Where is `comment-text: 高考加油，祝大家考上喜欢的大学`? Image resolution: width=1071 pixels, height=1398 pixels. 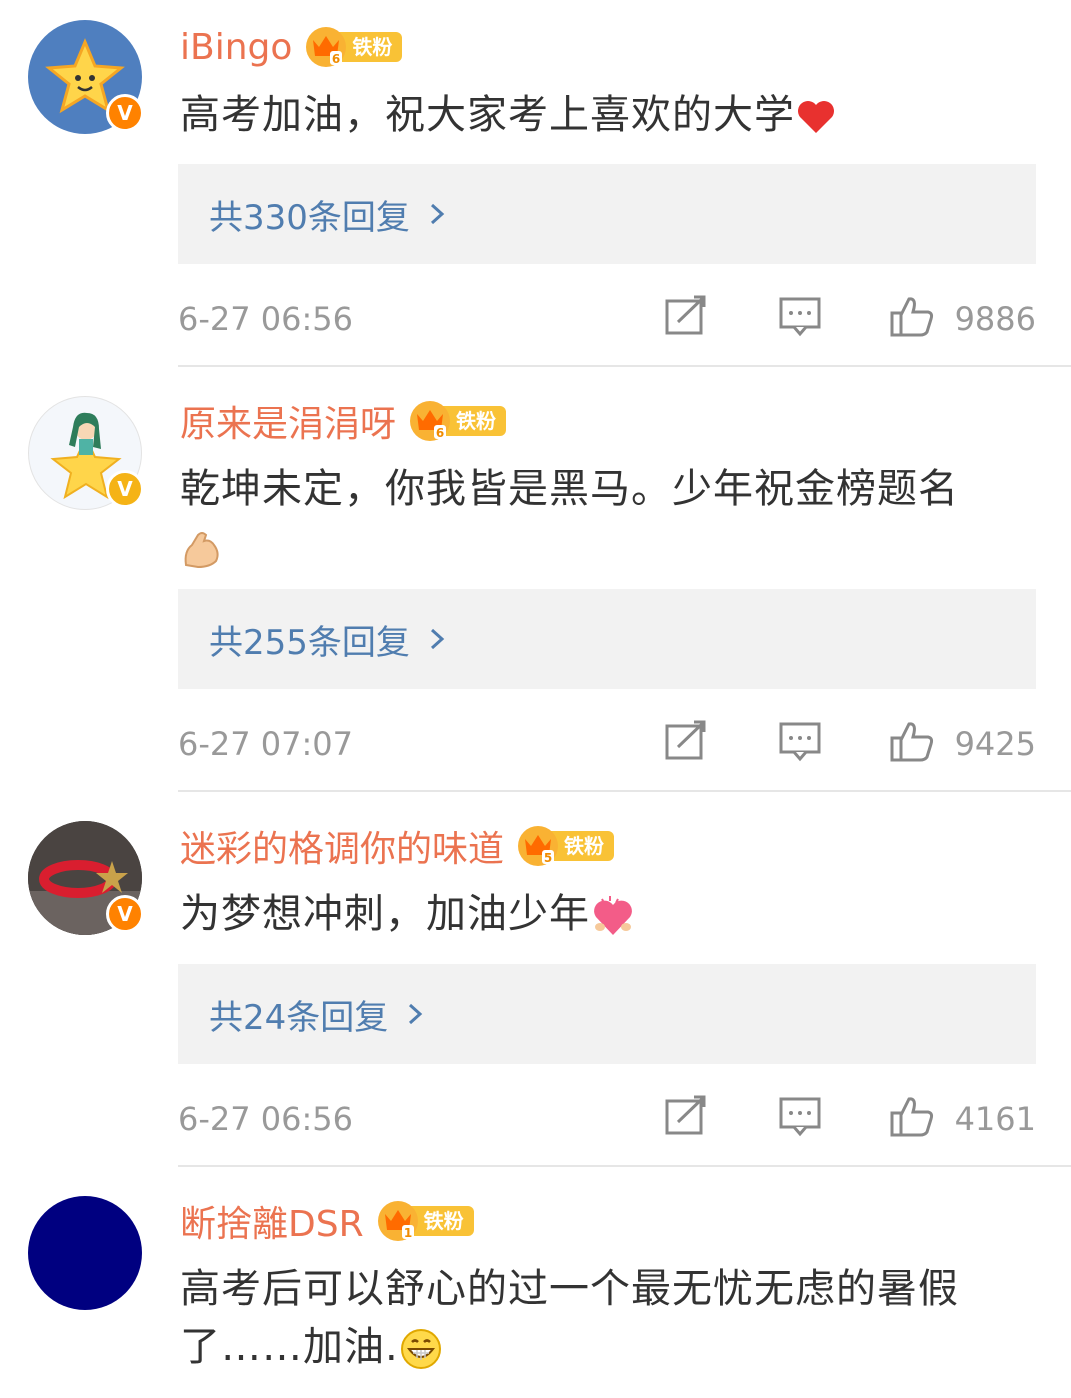 comment-text: 高考加油，祝大家考上喜欢的大学 is located at coordinates (610, 115).